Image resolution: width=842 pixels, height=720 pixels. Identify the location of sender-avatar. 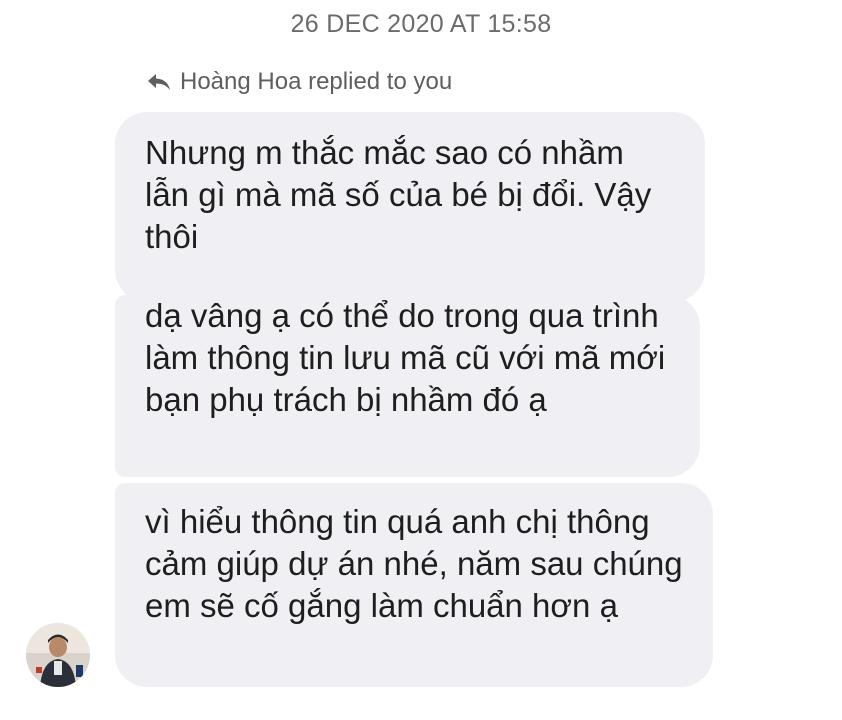
(58, 655).